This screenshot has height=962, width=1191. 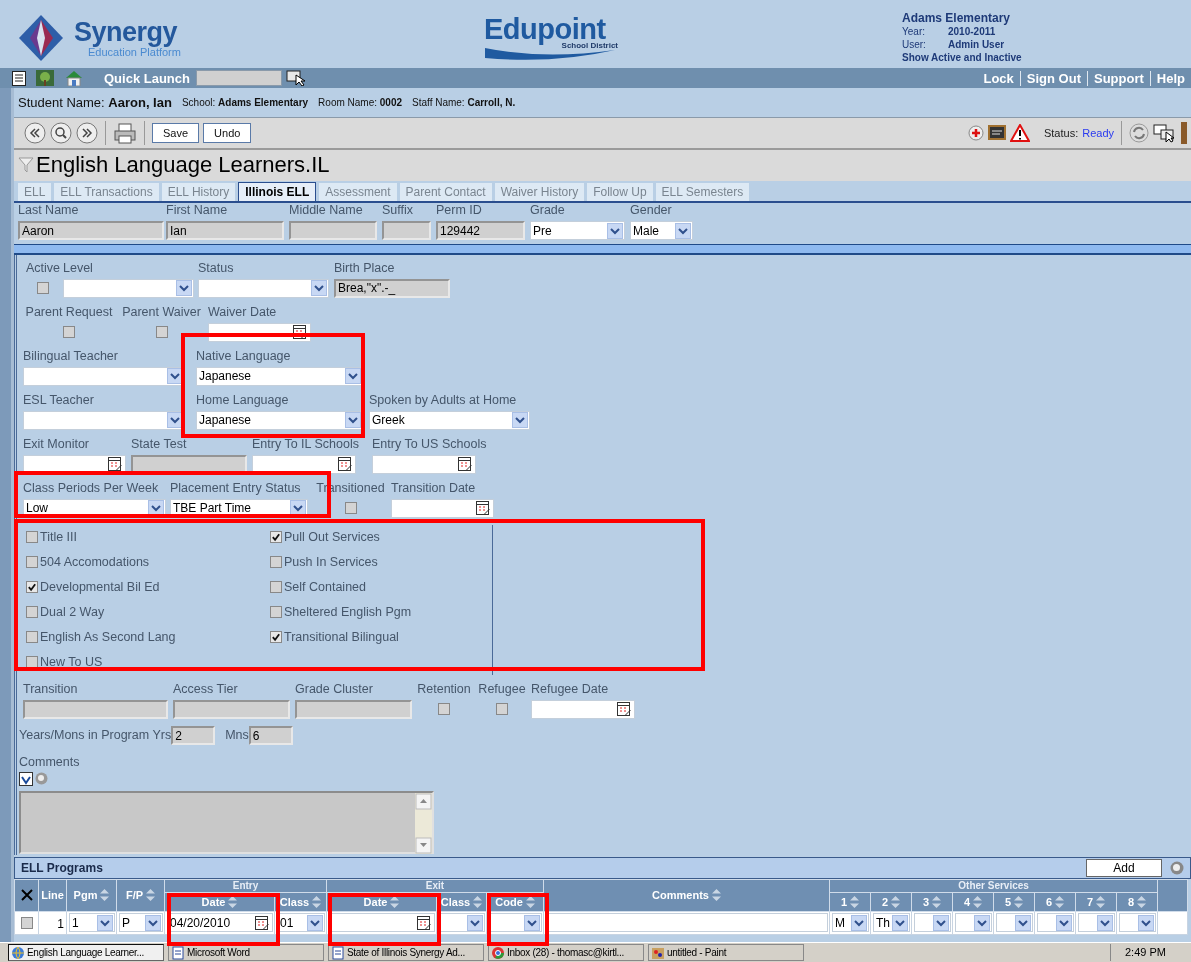 What do you see at coordinates (296, 78) in the screenshot?
I see `window-pointer-icon` at bounding box center [296, 78].